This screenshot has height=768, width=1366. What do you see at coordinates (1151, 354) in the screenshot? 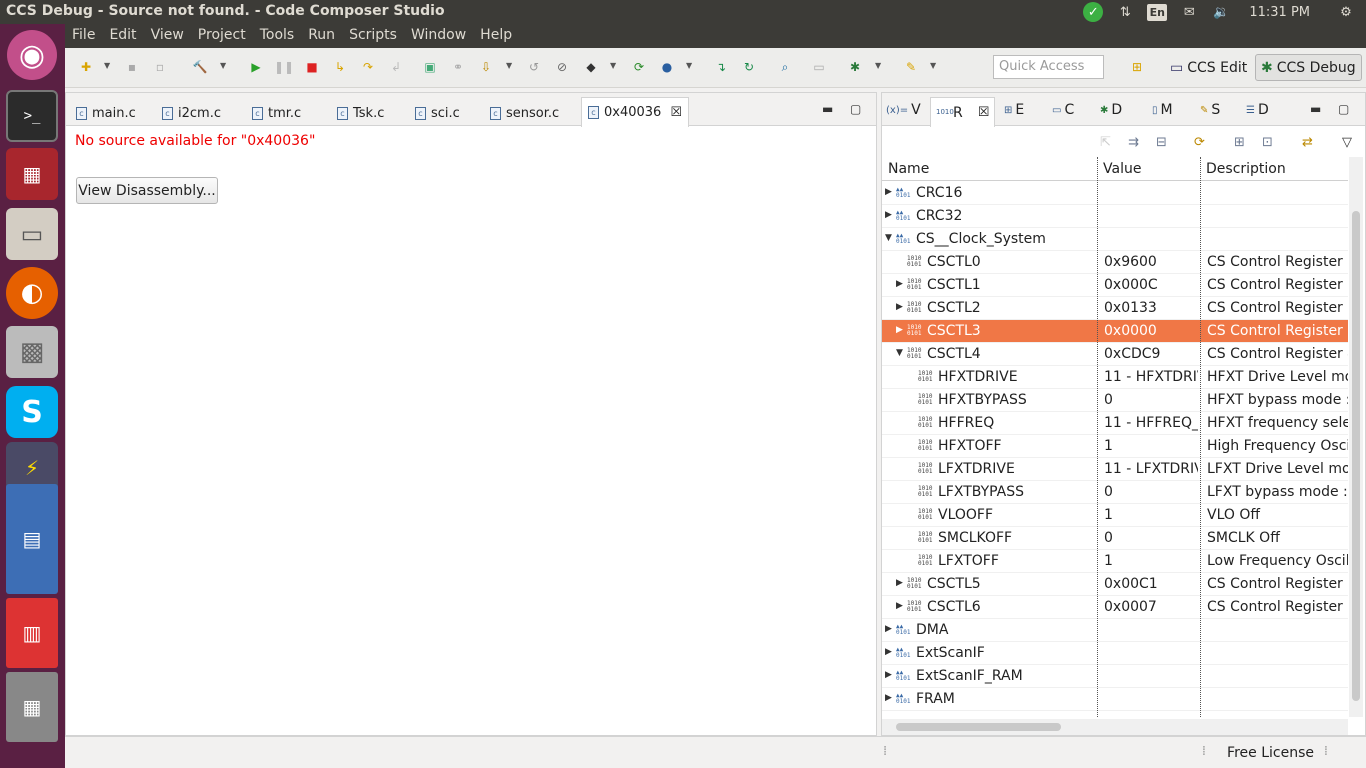
I see `register-value: 0xCDC9` at bounding box center [1151, 354].